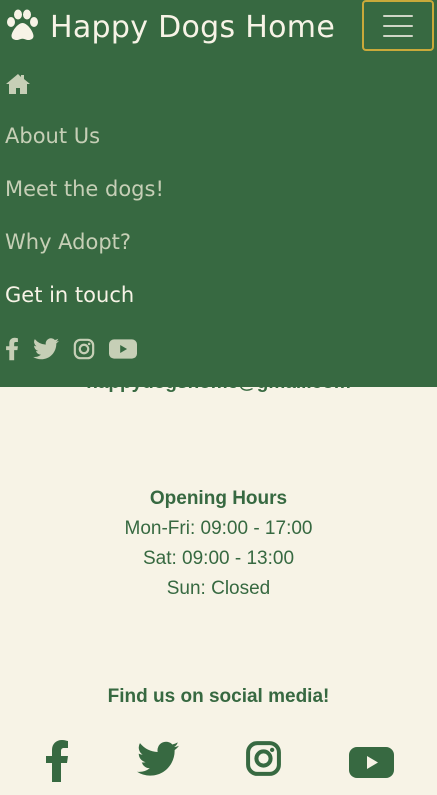 Image resolution: width=437 pixels, height=795 pixels. I want to click on footer-social-icons, so click(218, 765).